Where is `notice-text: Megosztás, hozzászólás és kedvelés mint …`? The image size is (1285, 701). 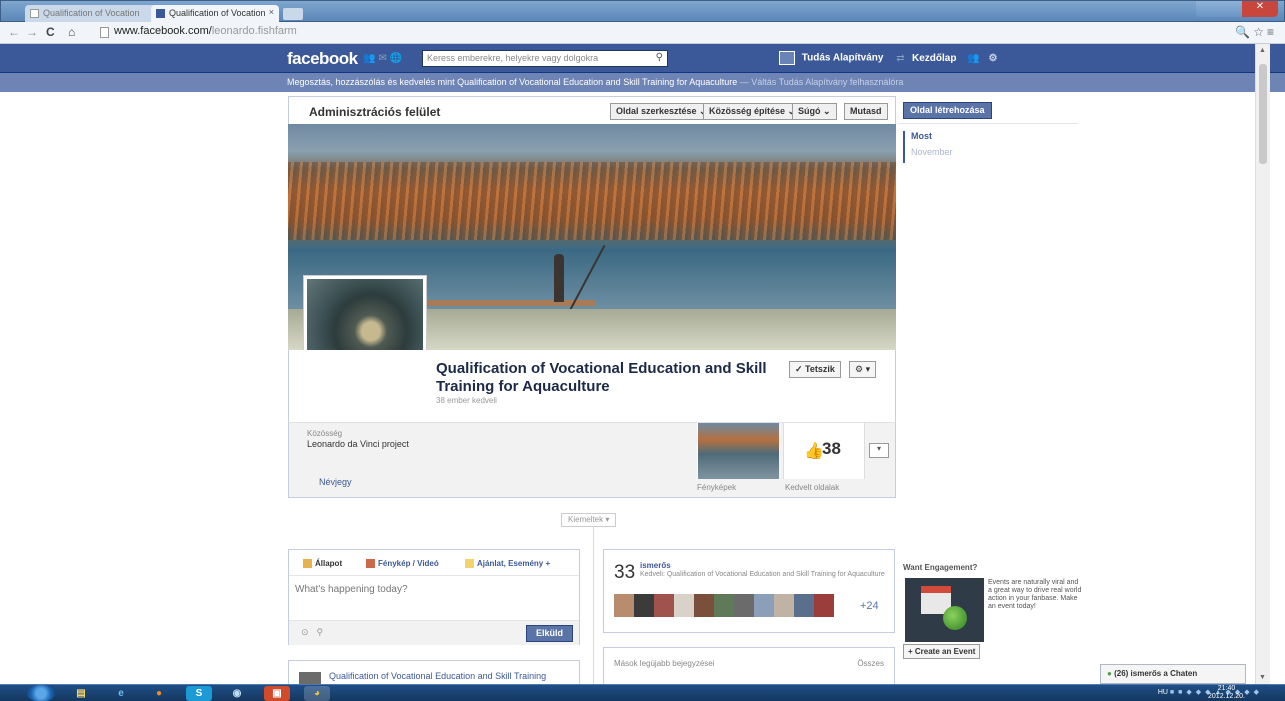 notice-text: Megosztás, hozzászólás és kedvelés mint … is located at coordinates (512, 82).